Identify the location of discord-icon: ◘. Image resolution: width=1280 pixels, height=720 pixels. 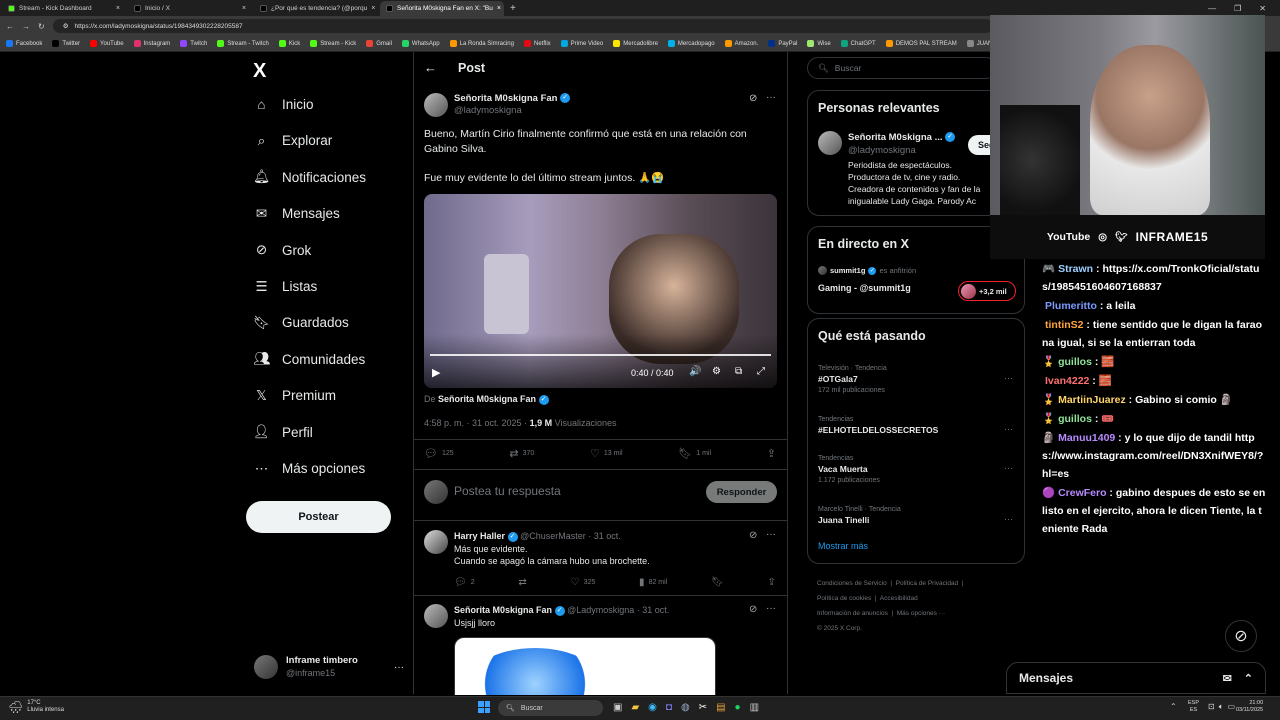
(669, 707).